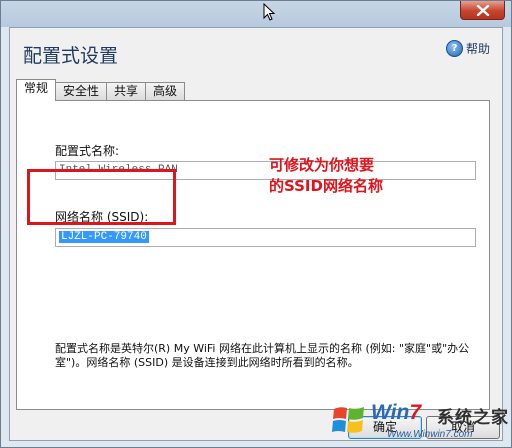  What do you see at coordinates (81, 91) in the screenshot?
I see `tab-security: 安全性` at bounding box center [81, 91].